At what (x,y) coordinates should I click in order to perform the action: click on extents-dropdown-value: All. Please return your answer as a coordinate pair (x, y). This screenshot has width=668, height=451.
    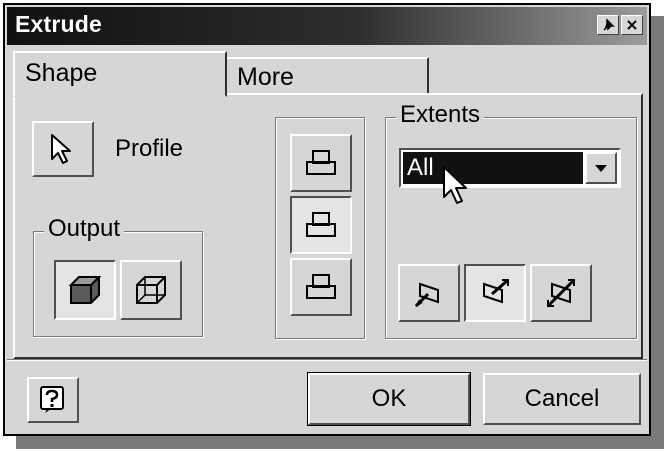
    Looking at the image, I should click on (493, 168).